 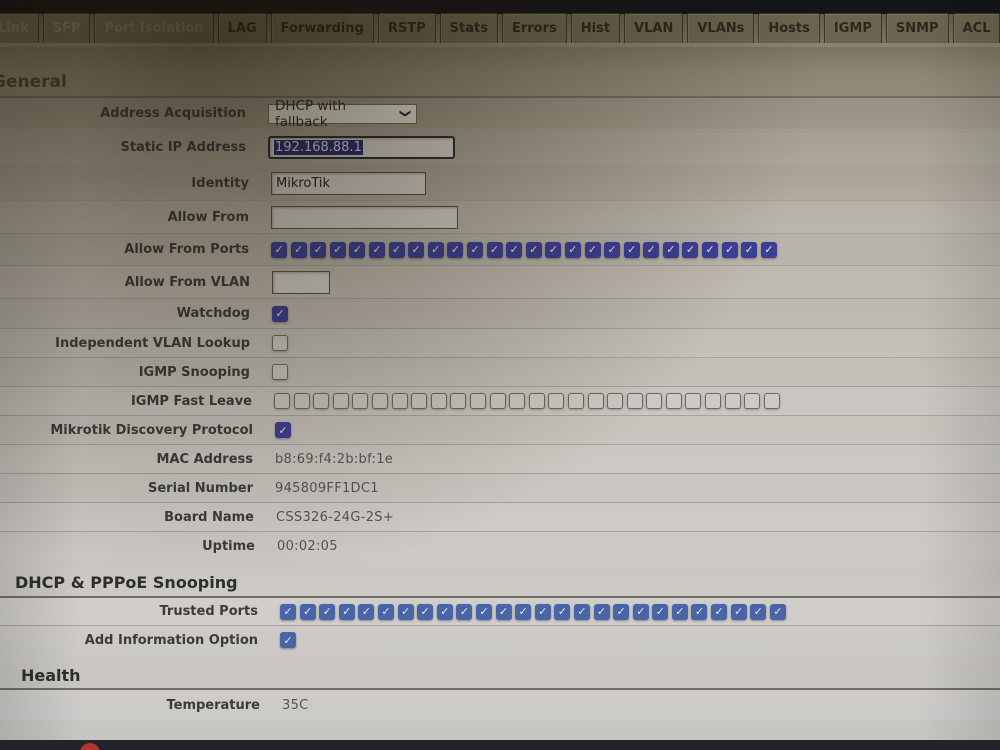 I want to click on tab-hist: Hist, so click(x=595, y=28).